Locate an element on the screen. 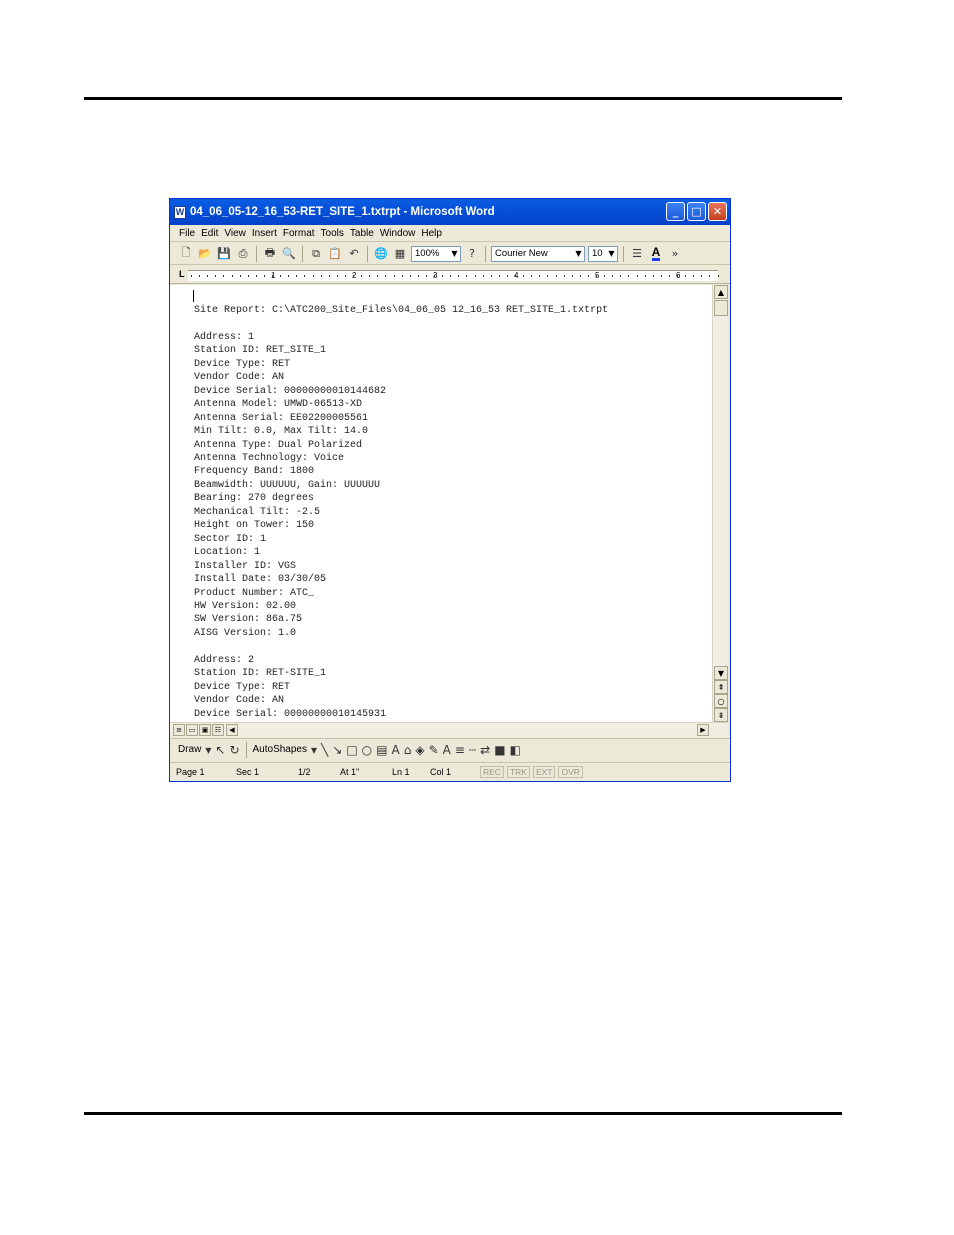  print-layout-icon: ▣ is located at coordinates (205, 730).